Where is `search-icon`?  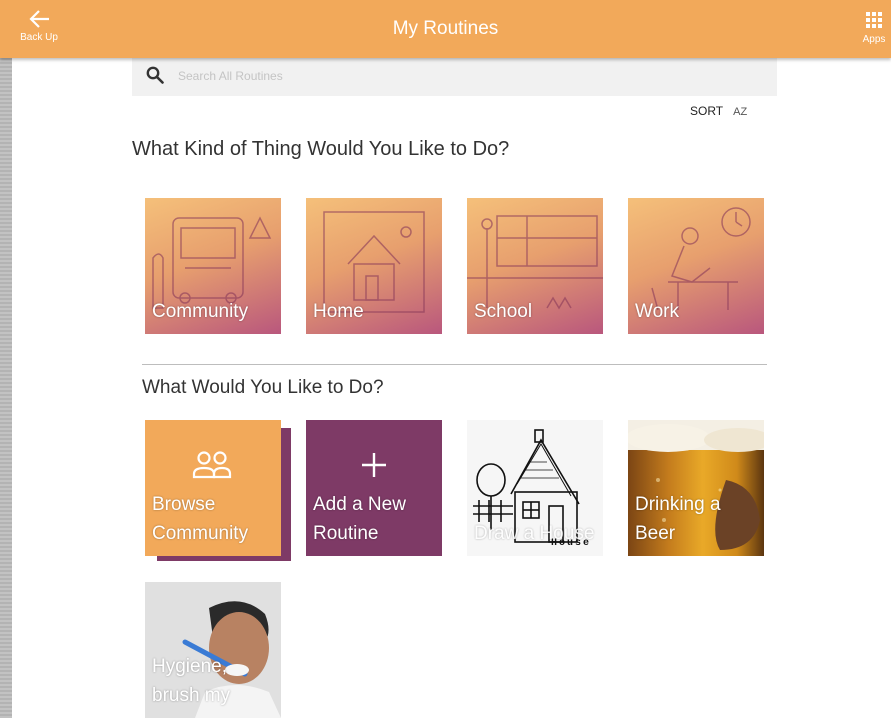 search-icon is located at coordinates (155, 75).